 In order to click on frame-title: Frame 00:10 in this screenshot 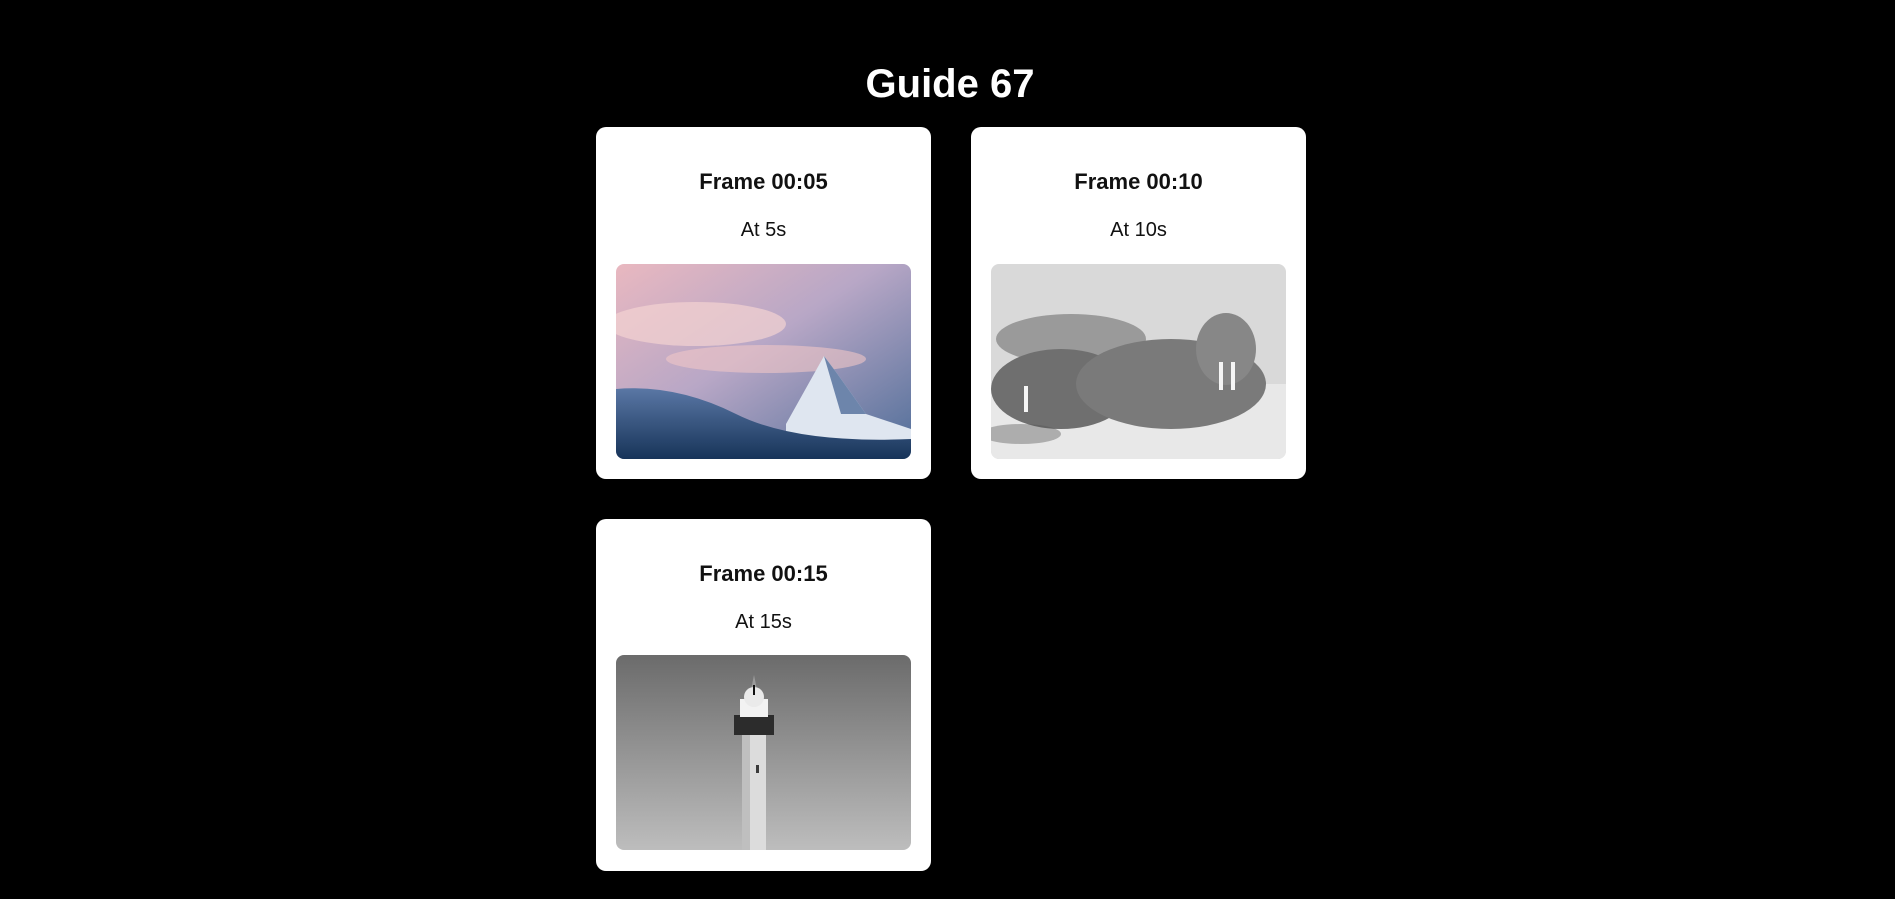, I will do `click(1138, 181)`.